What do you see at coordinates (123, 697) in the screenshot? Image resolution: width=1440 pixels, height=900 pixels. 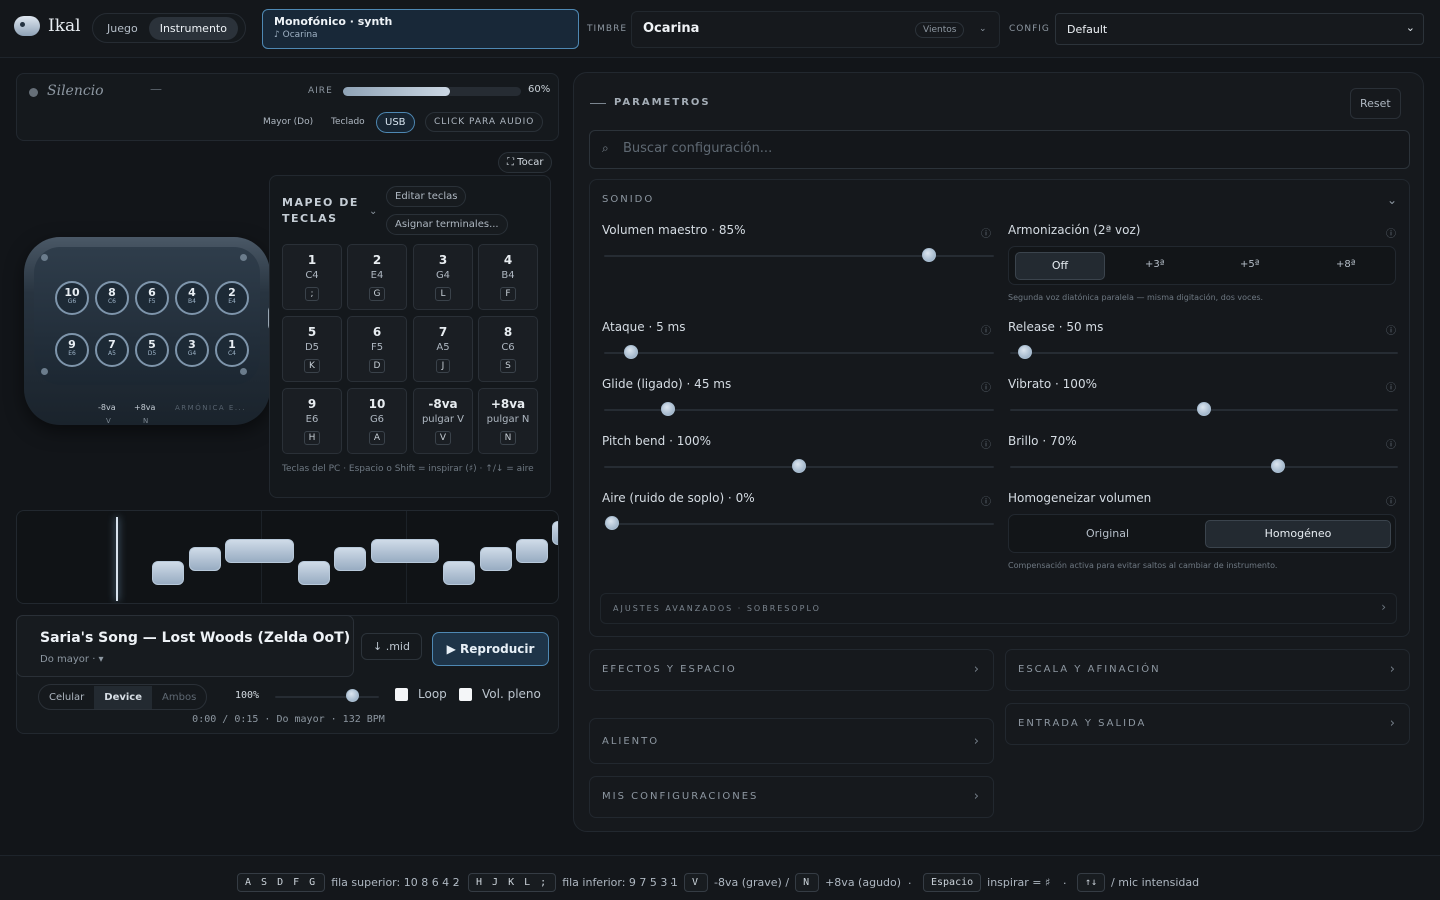 I see `target-device: Device` at bounding box center [123, 697].